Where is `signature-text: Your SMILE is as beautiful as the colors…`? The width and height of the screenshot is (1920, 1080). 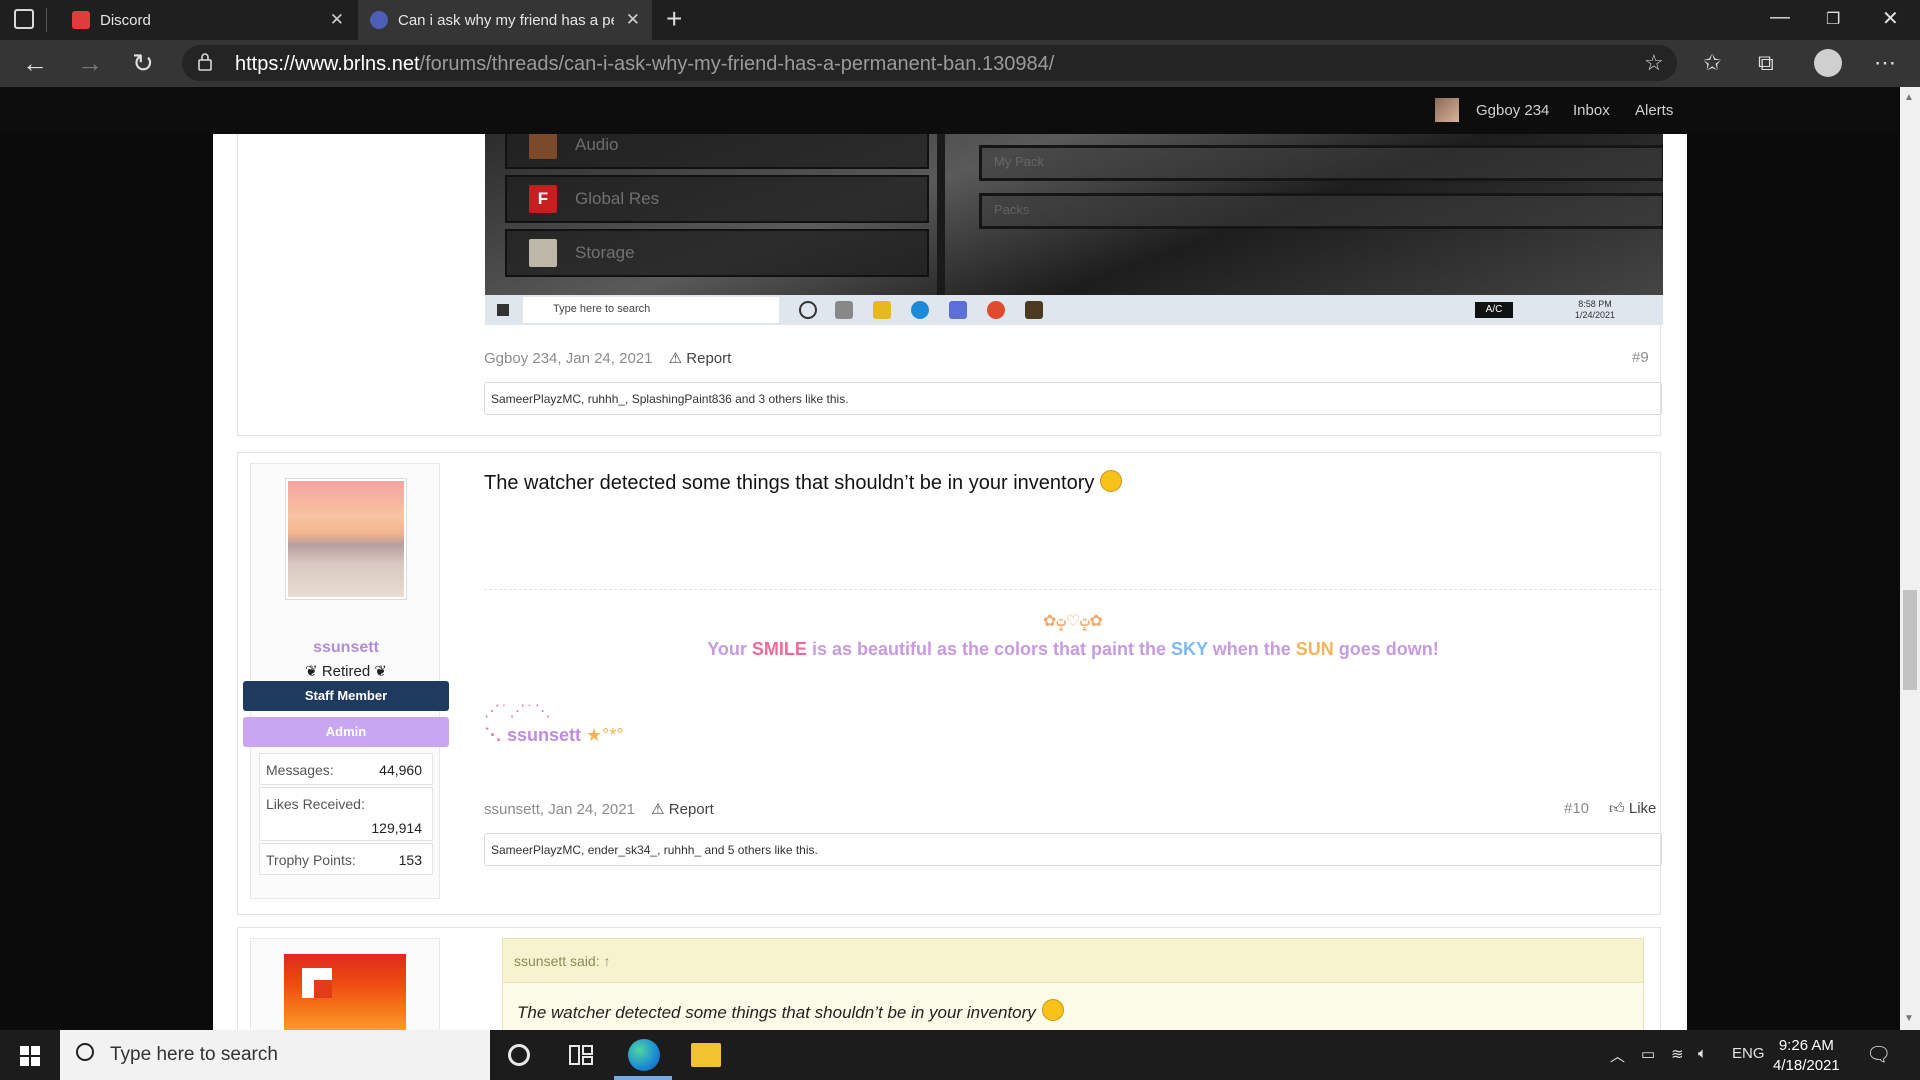 signature-text: Your SMILE is as beautiful as the colors… is located at coordinates (1073, 649).